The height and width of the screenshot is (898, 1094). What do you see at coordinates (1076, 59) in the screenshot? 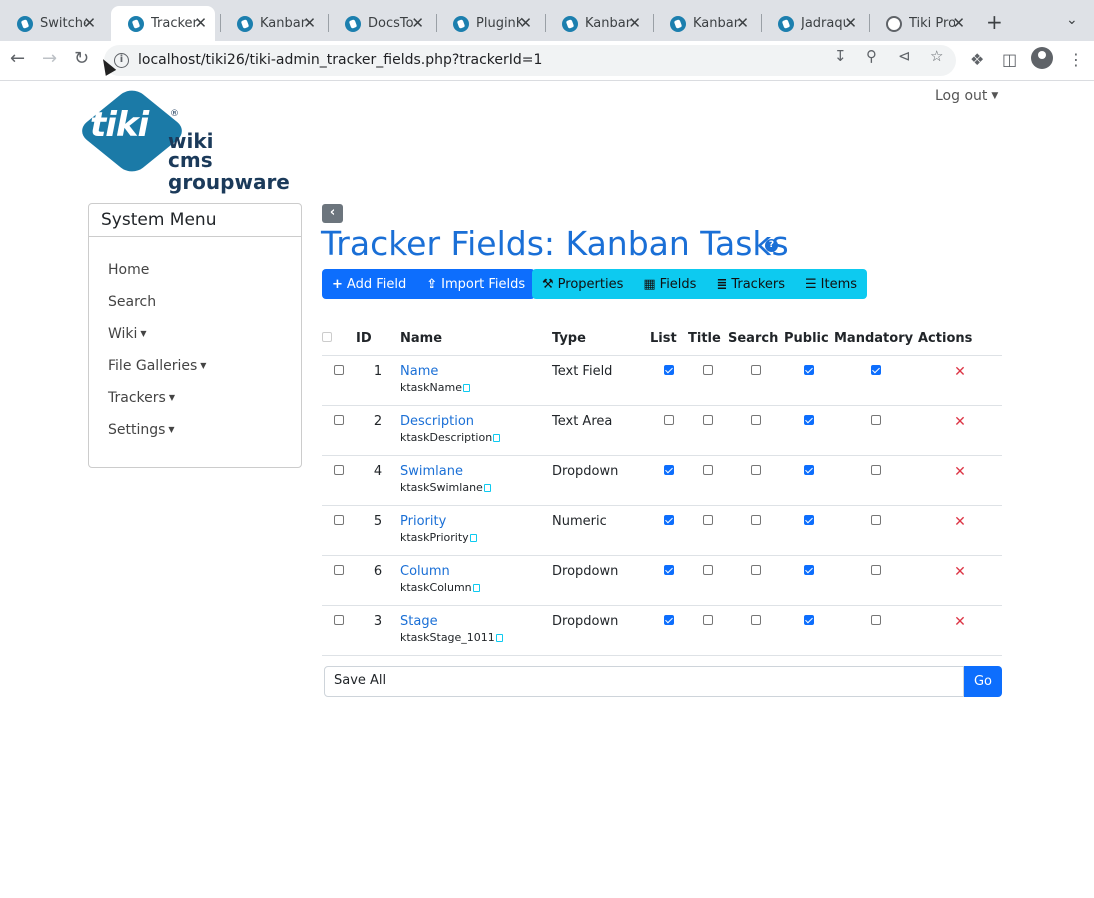
I see `browser-menu-icon: ⋮` at bounding box center [1076, 59].